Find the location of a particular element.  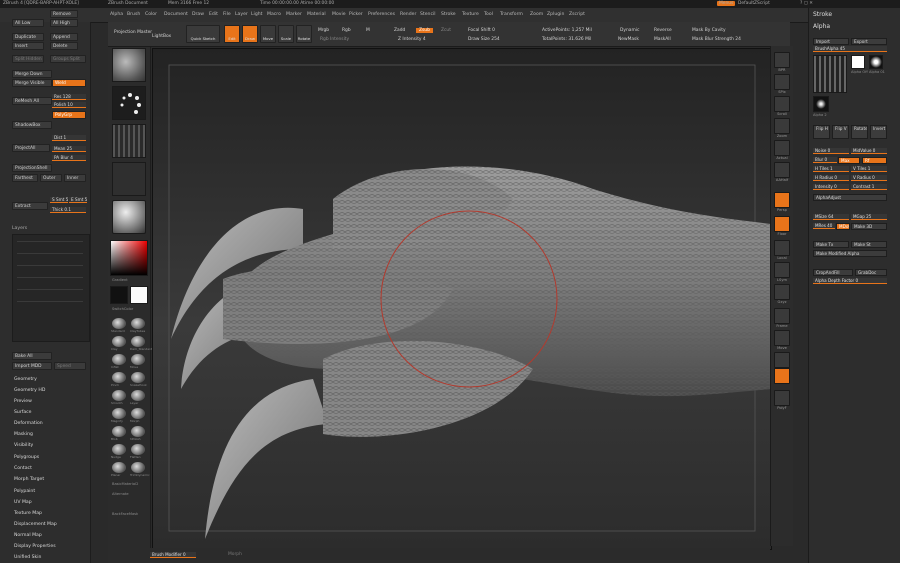

maskall-button: MaskAll is located at coordinates (662, 39).